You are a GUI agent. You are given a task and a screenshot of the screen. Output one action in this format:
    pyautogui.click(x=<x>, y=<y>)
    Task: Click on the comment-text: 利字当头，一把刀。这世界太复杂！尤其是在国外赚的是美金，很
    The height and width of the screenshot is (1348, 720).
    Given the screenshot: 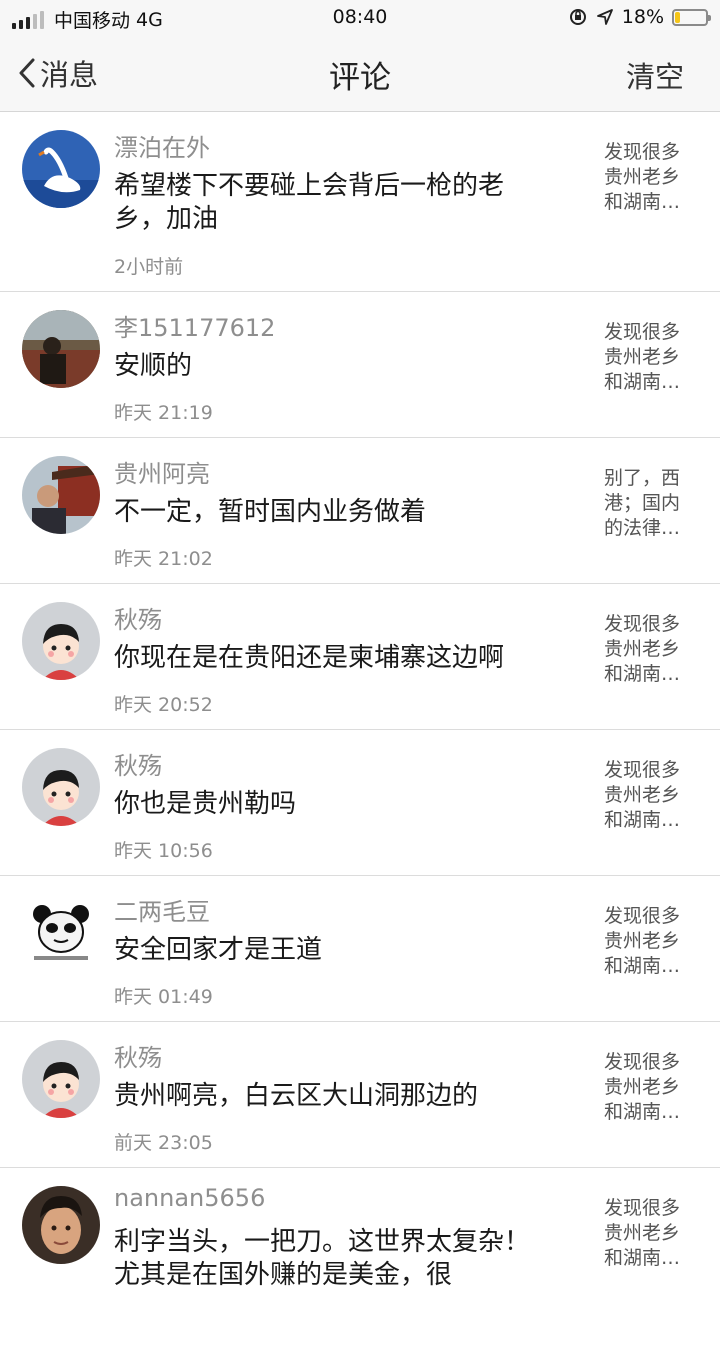 What is the action you would take?
    pyautogui.click(x=322, y=1258)
    